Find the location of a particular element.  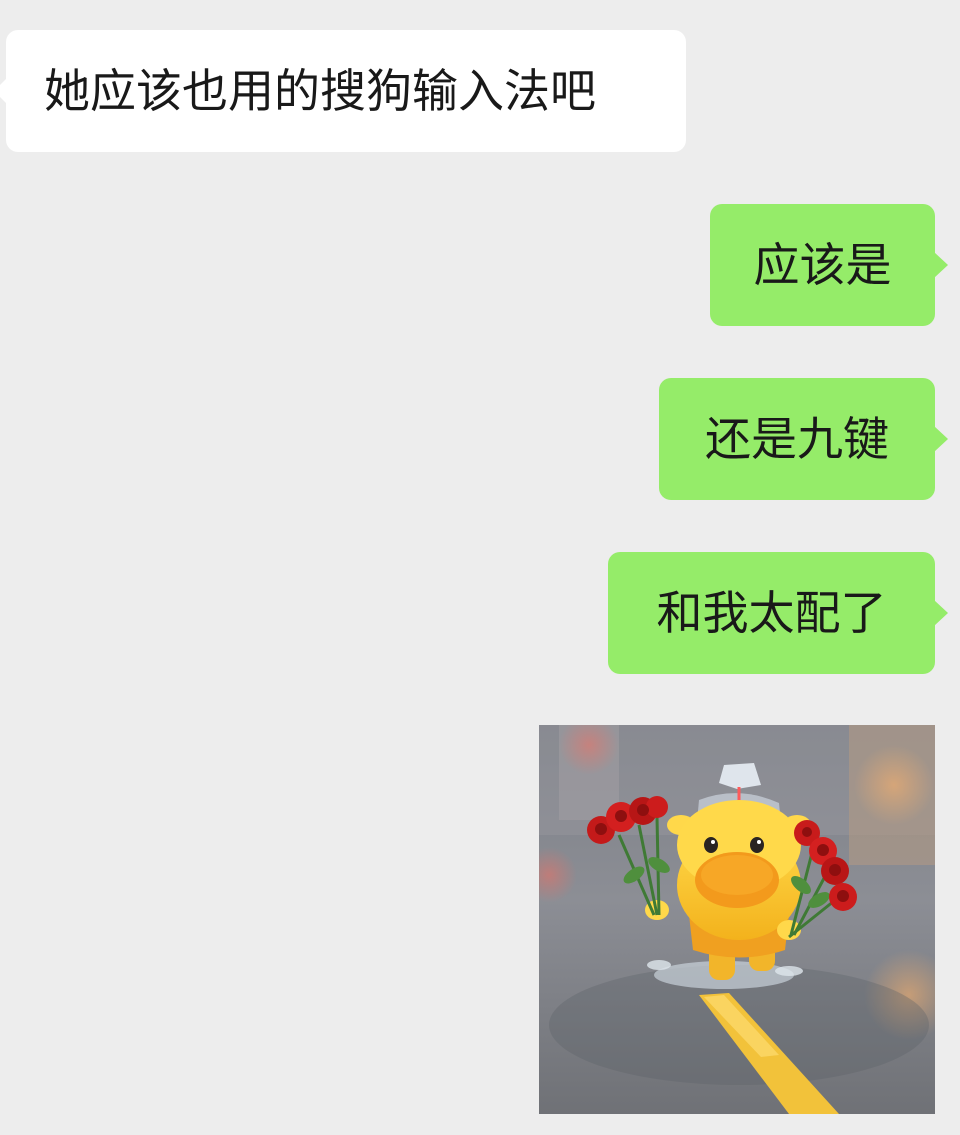

sticker-message is located at coordinates (737, 919).